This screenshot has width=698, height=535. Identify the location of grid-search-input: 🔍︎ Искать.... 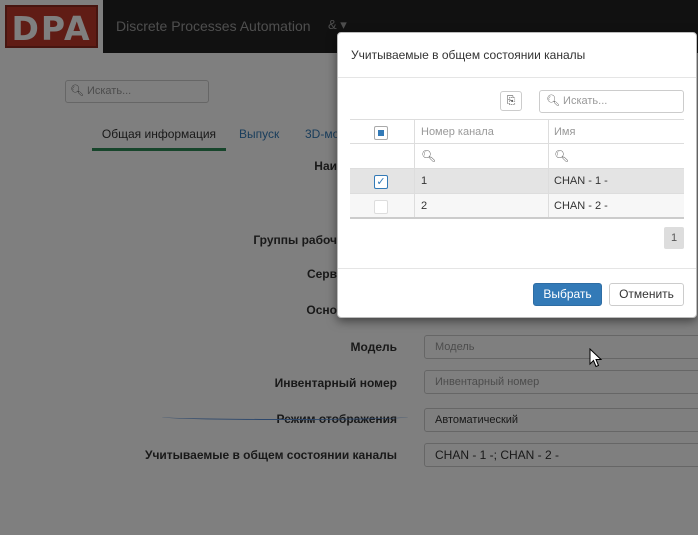
(611, 101).